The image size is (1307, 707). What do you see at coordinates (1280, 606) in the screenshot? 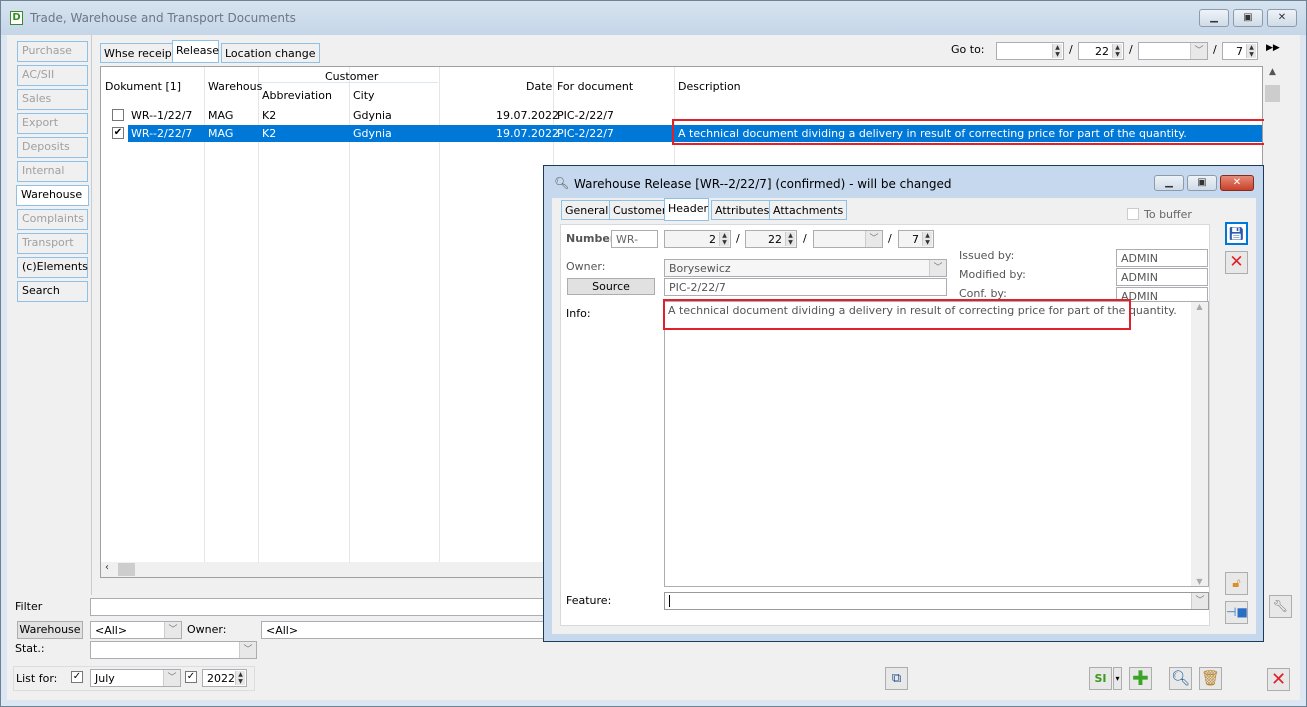
I see `settings-button: 🔧︎` at bounding box center [1280, 606].